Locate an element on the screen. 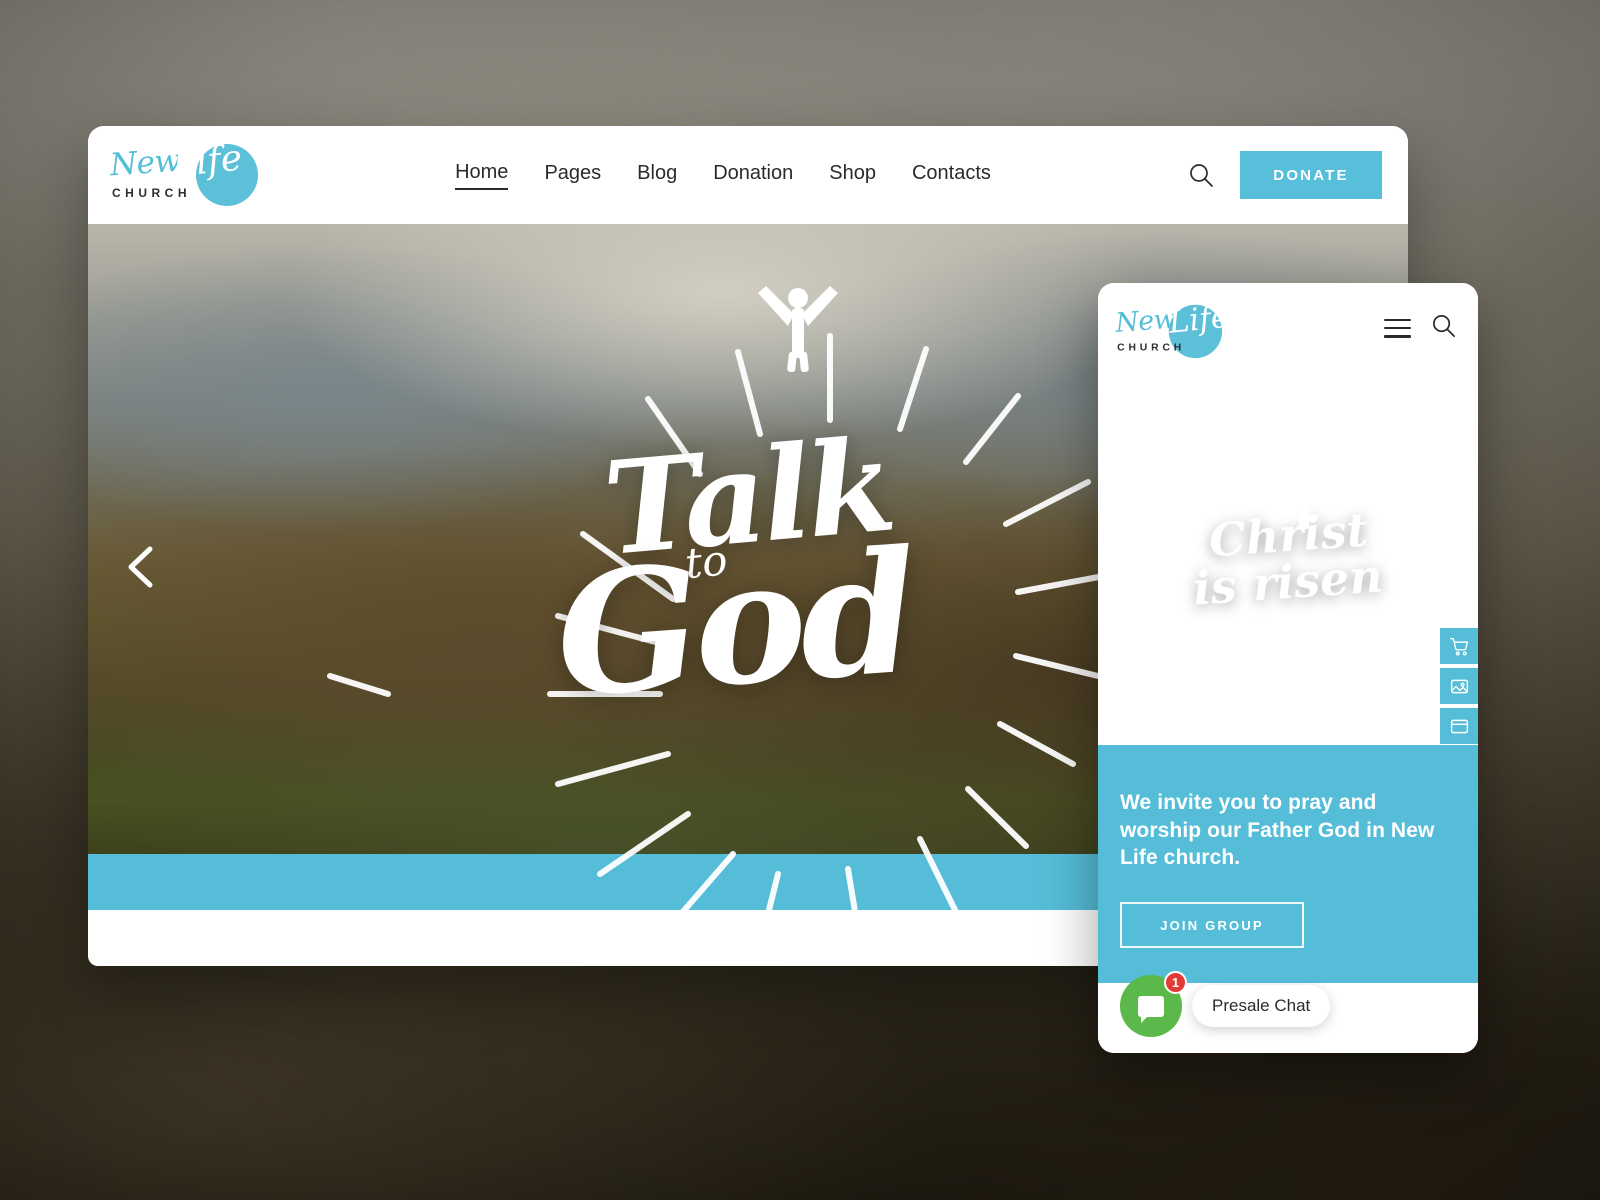 This screenshot has height=1200, width=1600. nav-item-contacts: Contacts is located at coordinates (951, 175).